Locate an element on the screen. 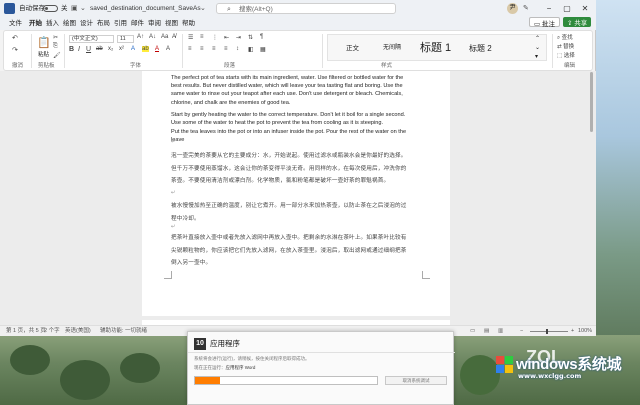  underline-icon: U is located at coordinates (88, 49).